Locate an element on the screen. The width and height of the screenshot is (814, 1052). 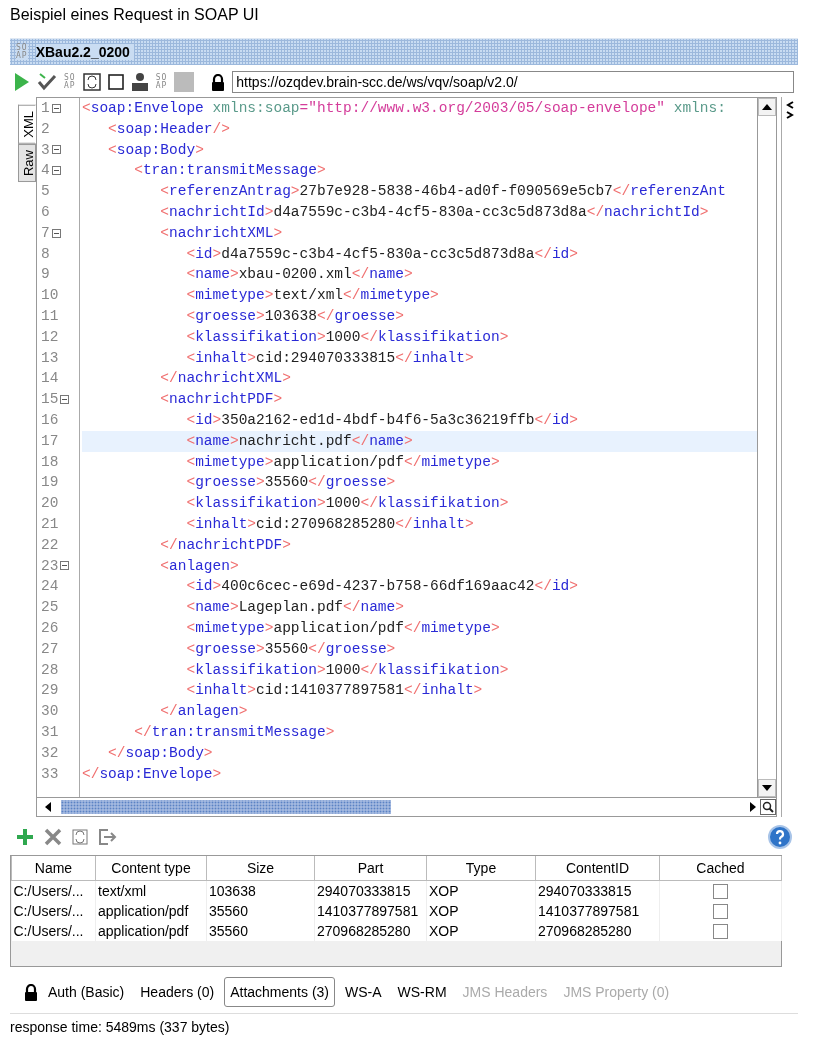
line-number: 5 is located at coordinates (45, 192).